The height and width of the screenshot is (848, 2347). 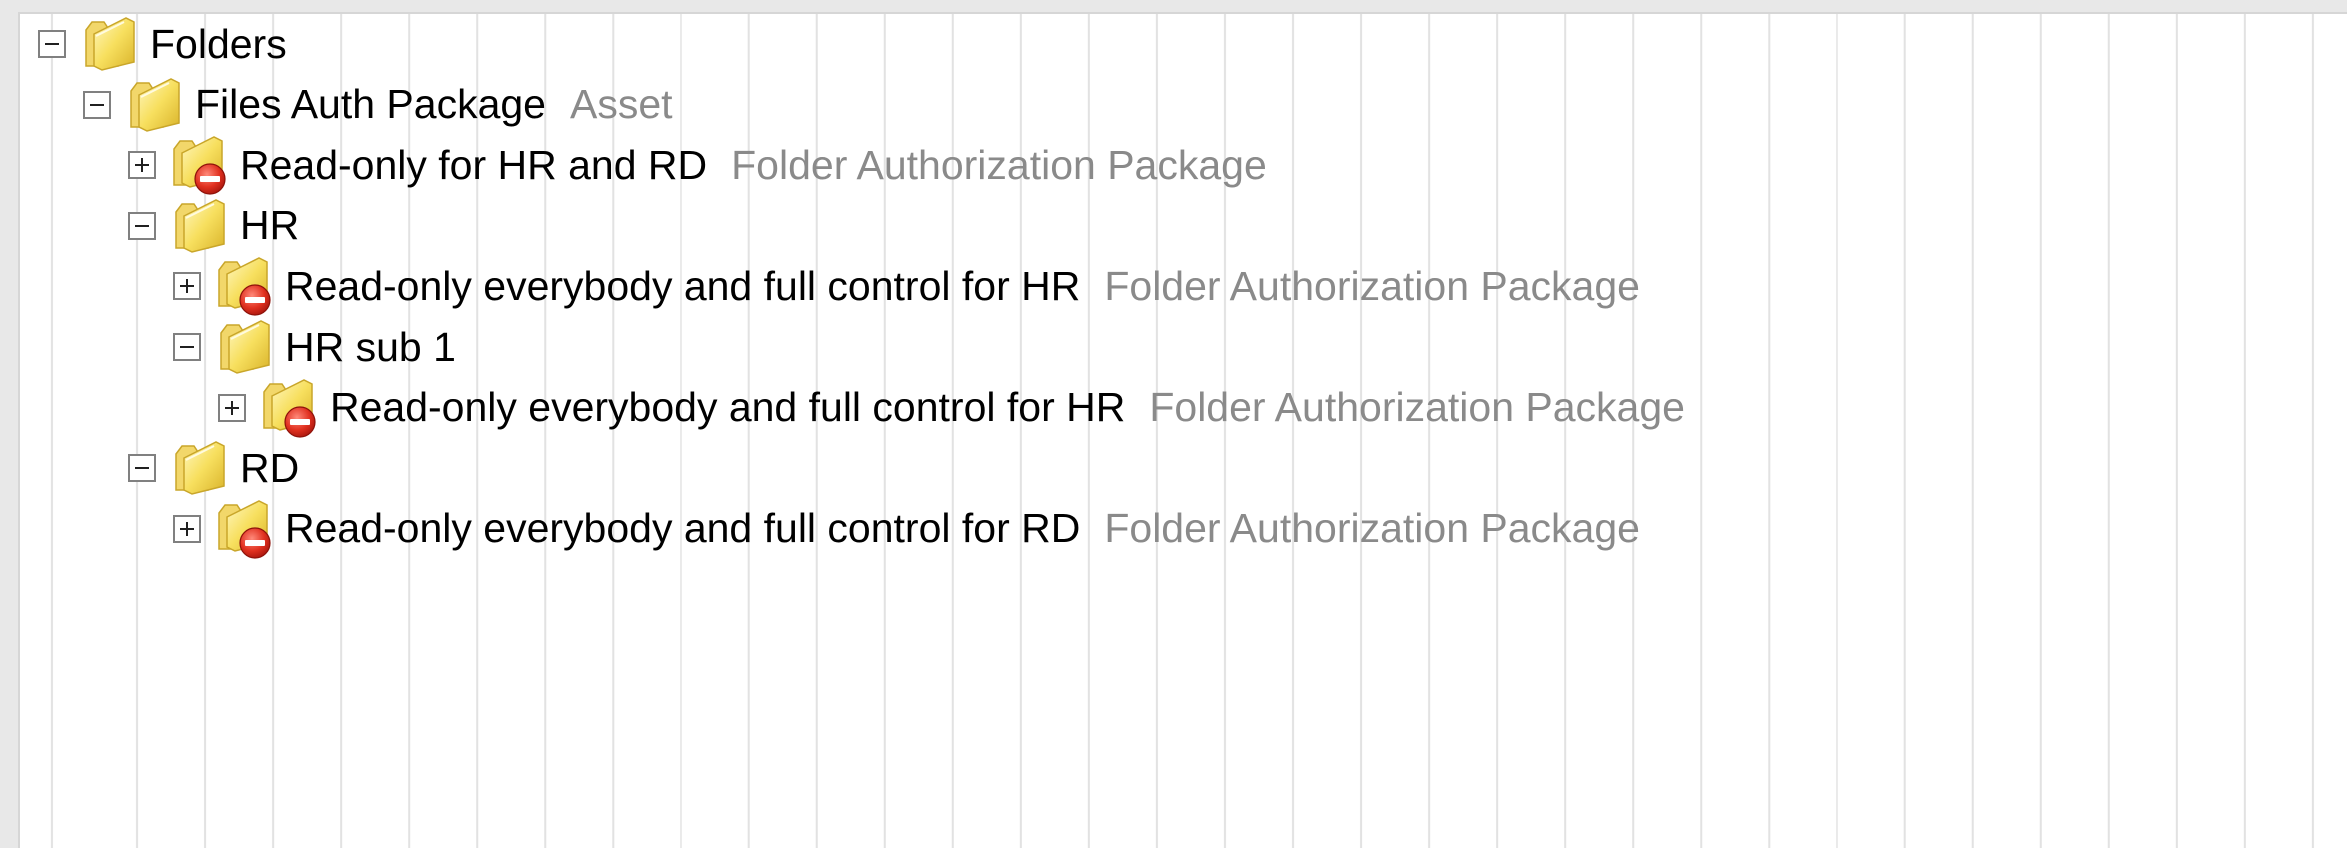 What do you see at coordinates (370, 104) in the screenshot?
I see `node-label: Files Auth Package` at bounding box center [370, 104].